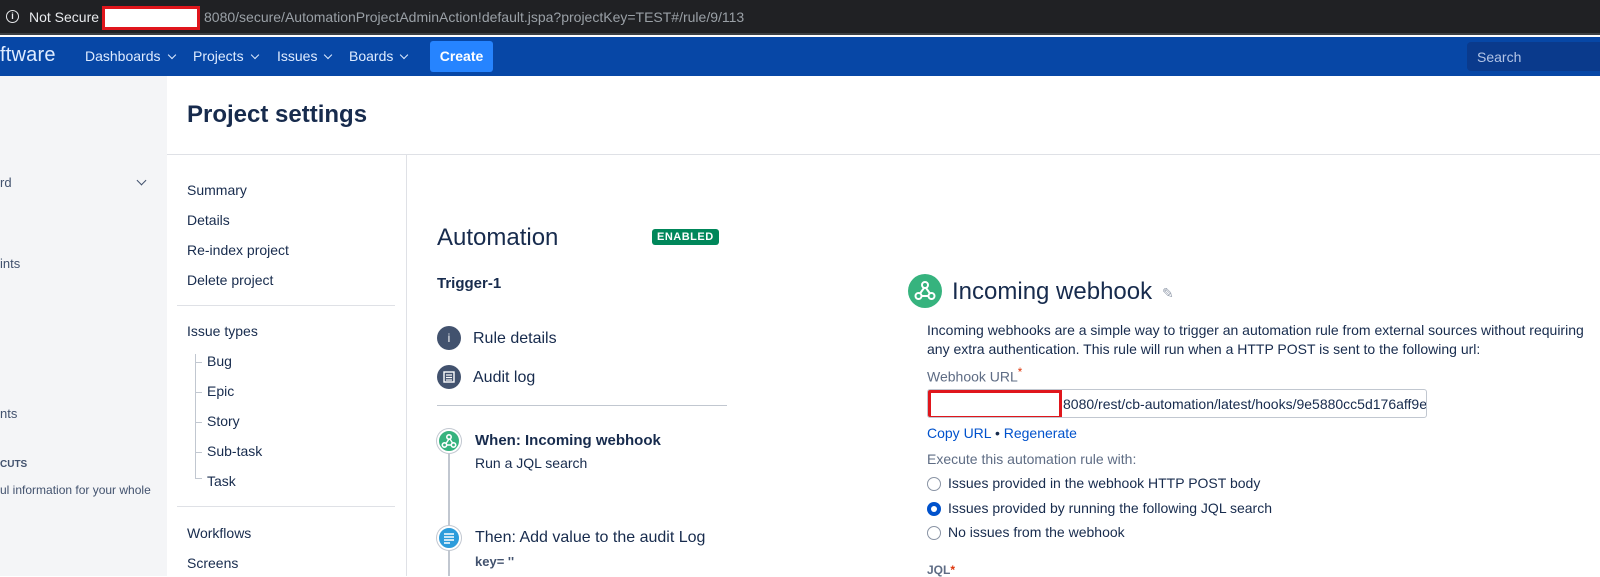 The height and width of the screenshot is (577, 1600). I want to click on step-action-title: Then: Add value to the audit Log, so click(590, 538).